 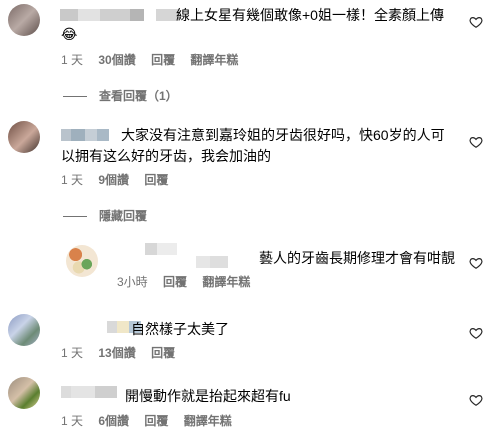 What do you see at coordinates (113, 180) in the screenshot?
I see `likes-count: 9個讚` at bounding box center [113, 180].